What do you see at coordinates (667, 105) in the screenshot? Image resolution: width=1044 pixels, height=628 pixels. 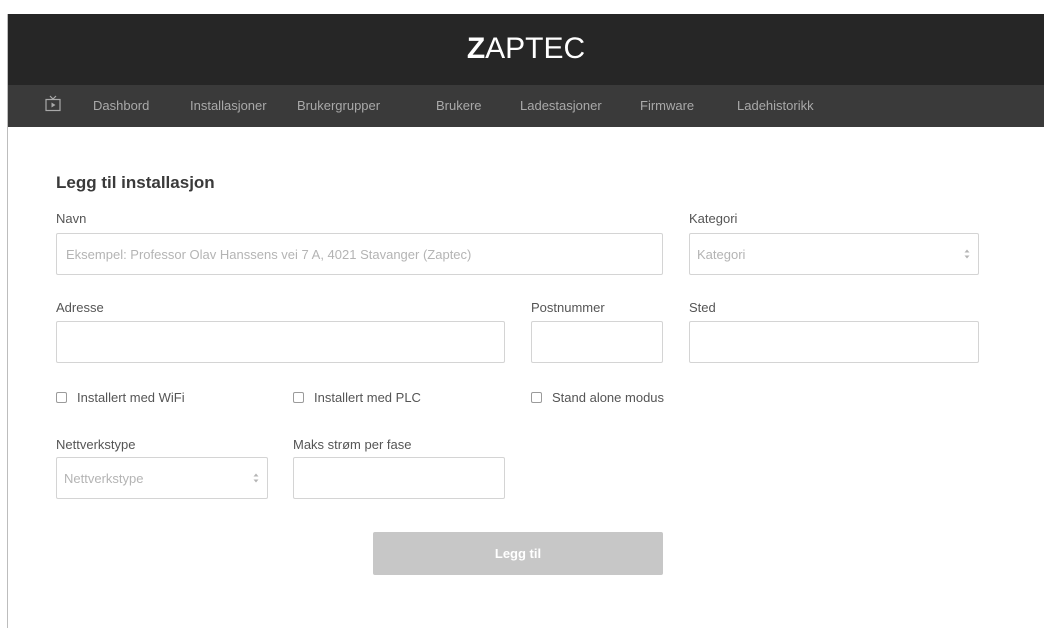 I see `nav-item-firmware: Firmware` at bounding box center [667, 105].